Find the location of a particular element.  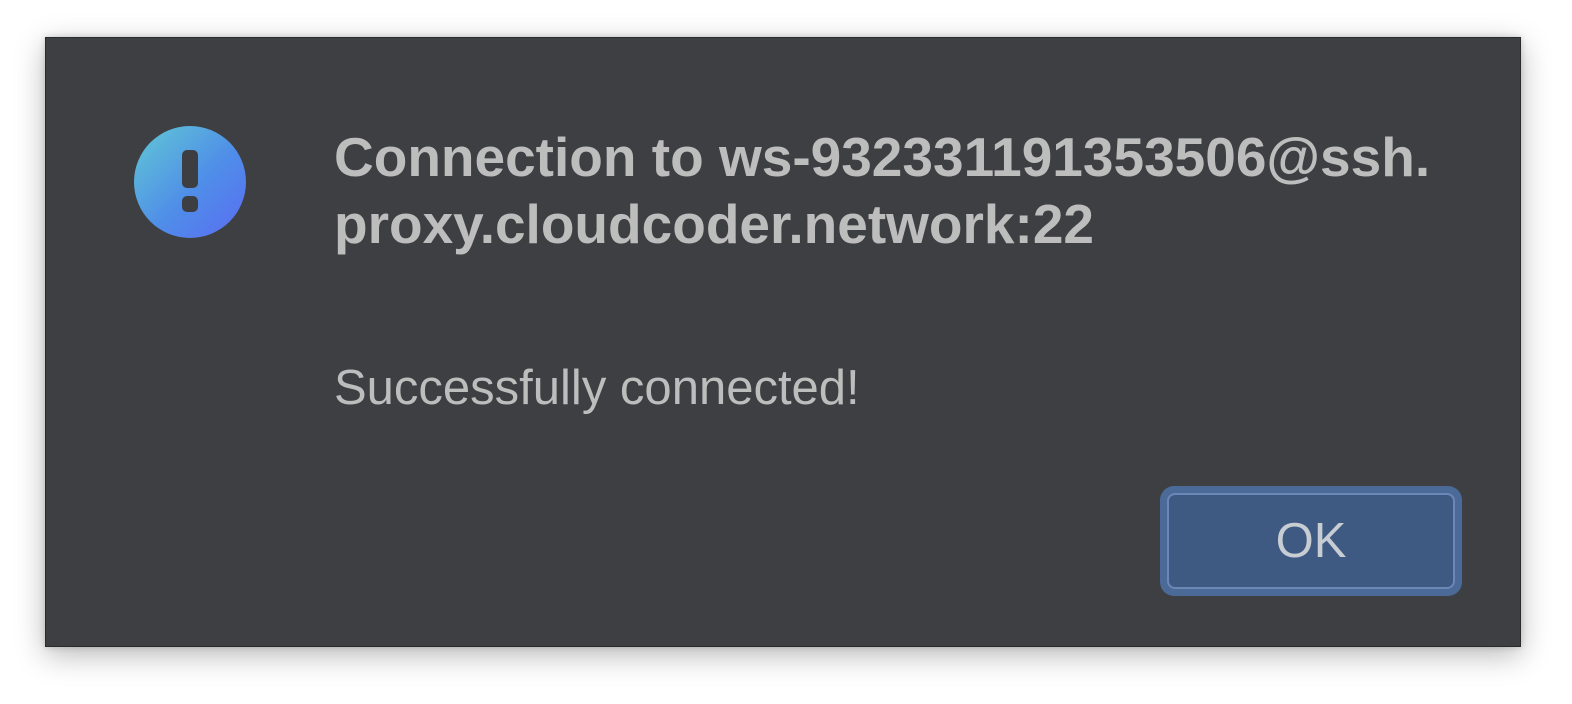

dialog-message: Successfully connected! is located at coordinates (597, 388).